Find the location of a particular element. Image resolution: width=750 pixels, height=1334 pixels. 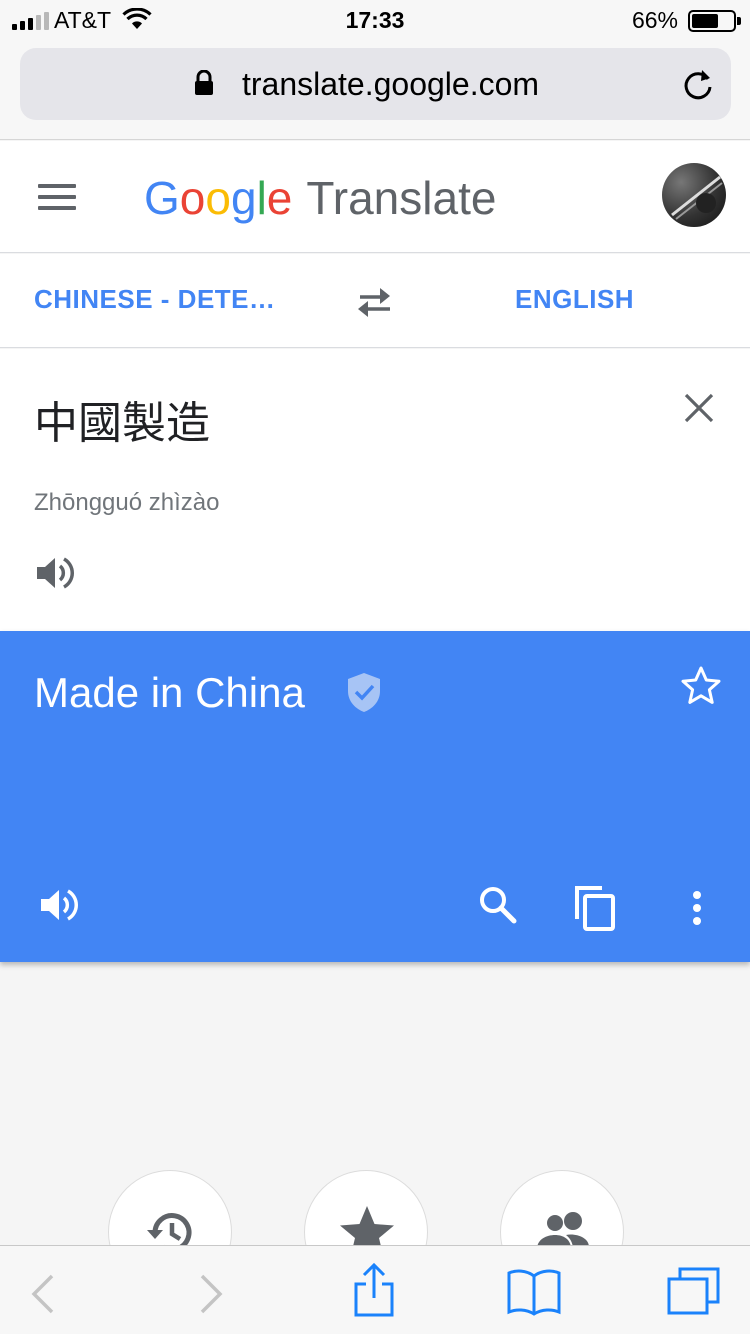

avatar is located at coordinates (694, 195).